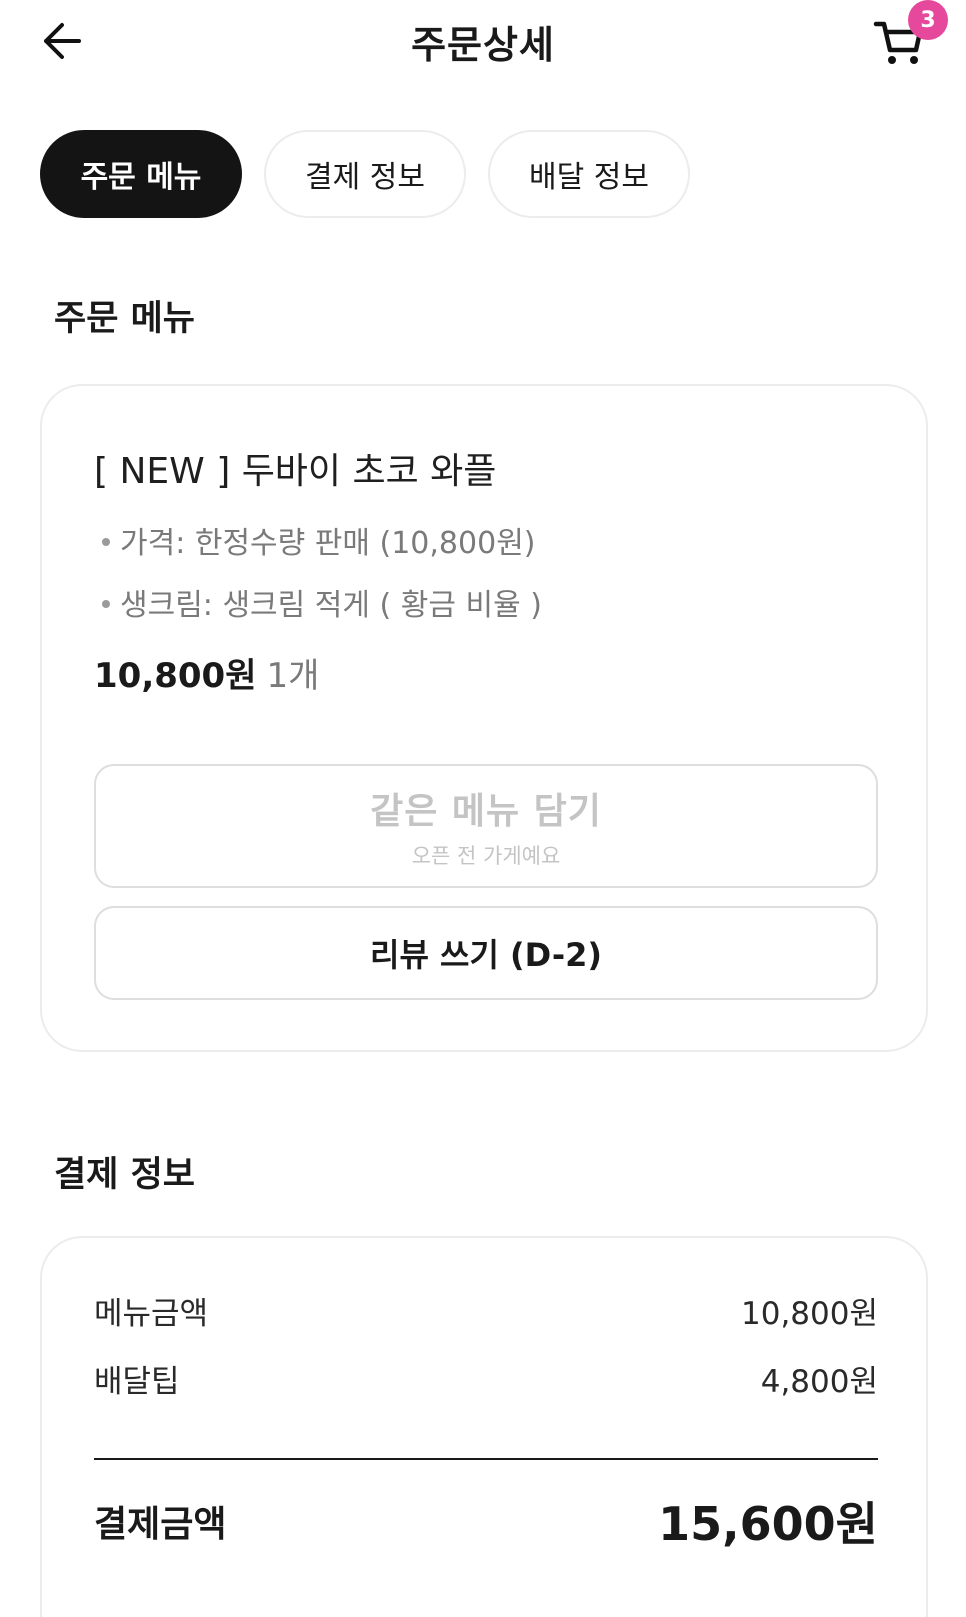  I want to click on add-same-menu-sublabel: 오픈 전 가게예요, so click(486, 856).